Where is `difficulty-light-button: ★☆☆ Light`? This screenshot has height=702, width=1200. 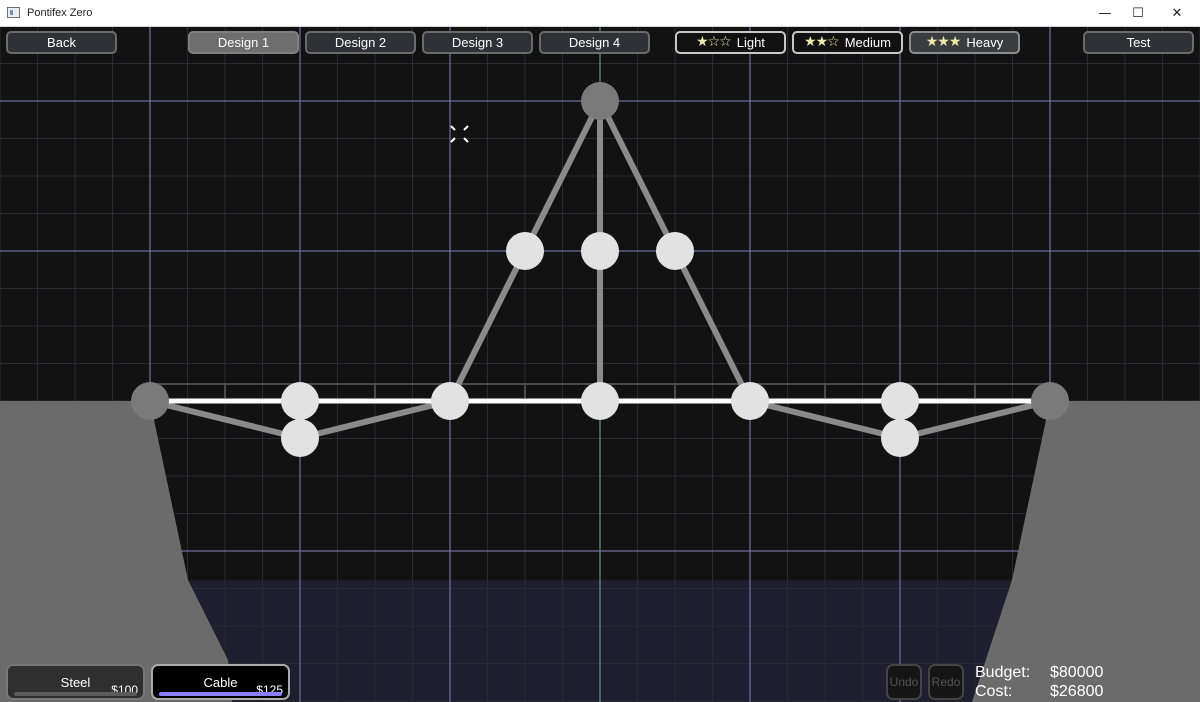
difficulty-light-button: ★☆☆ Light is located at coordinates (730, 42).